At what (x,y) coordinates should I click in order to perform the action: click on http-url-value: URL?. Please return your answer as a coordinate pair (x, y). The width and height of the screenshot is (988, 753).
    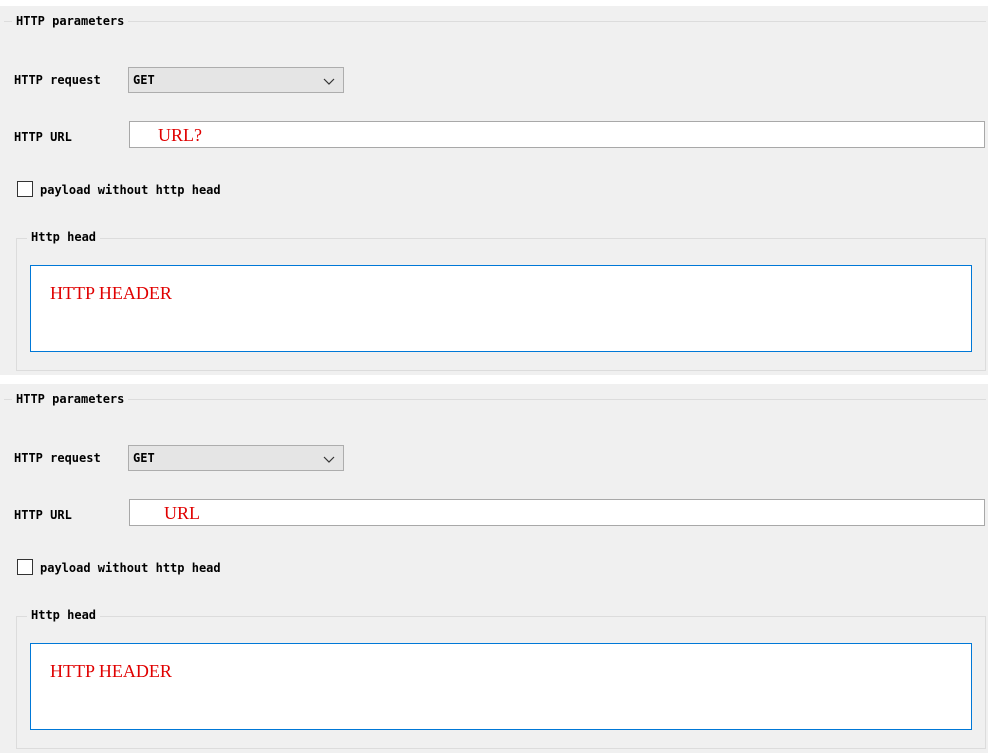
    Looking at the image, I should click on (180, 135).